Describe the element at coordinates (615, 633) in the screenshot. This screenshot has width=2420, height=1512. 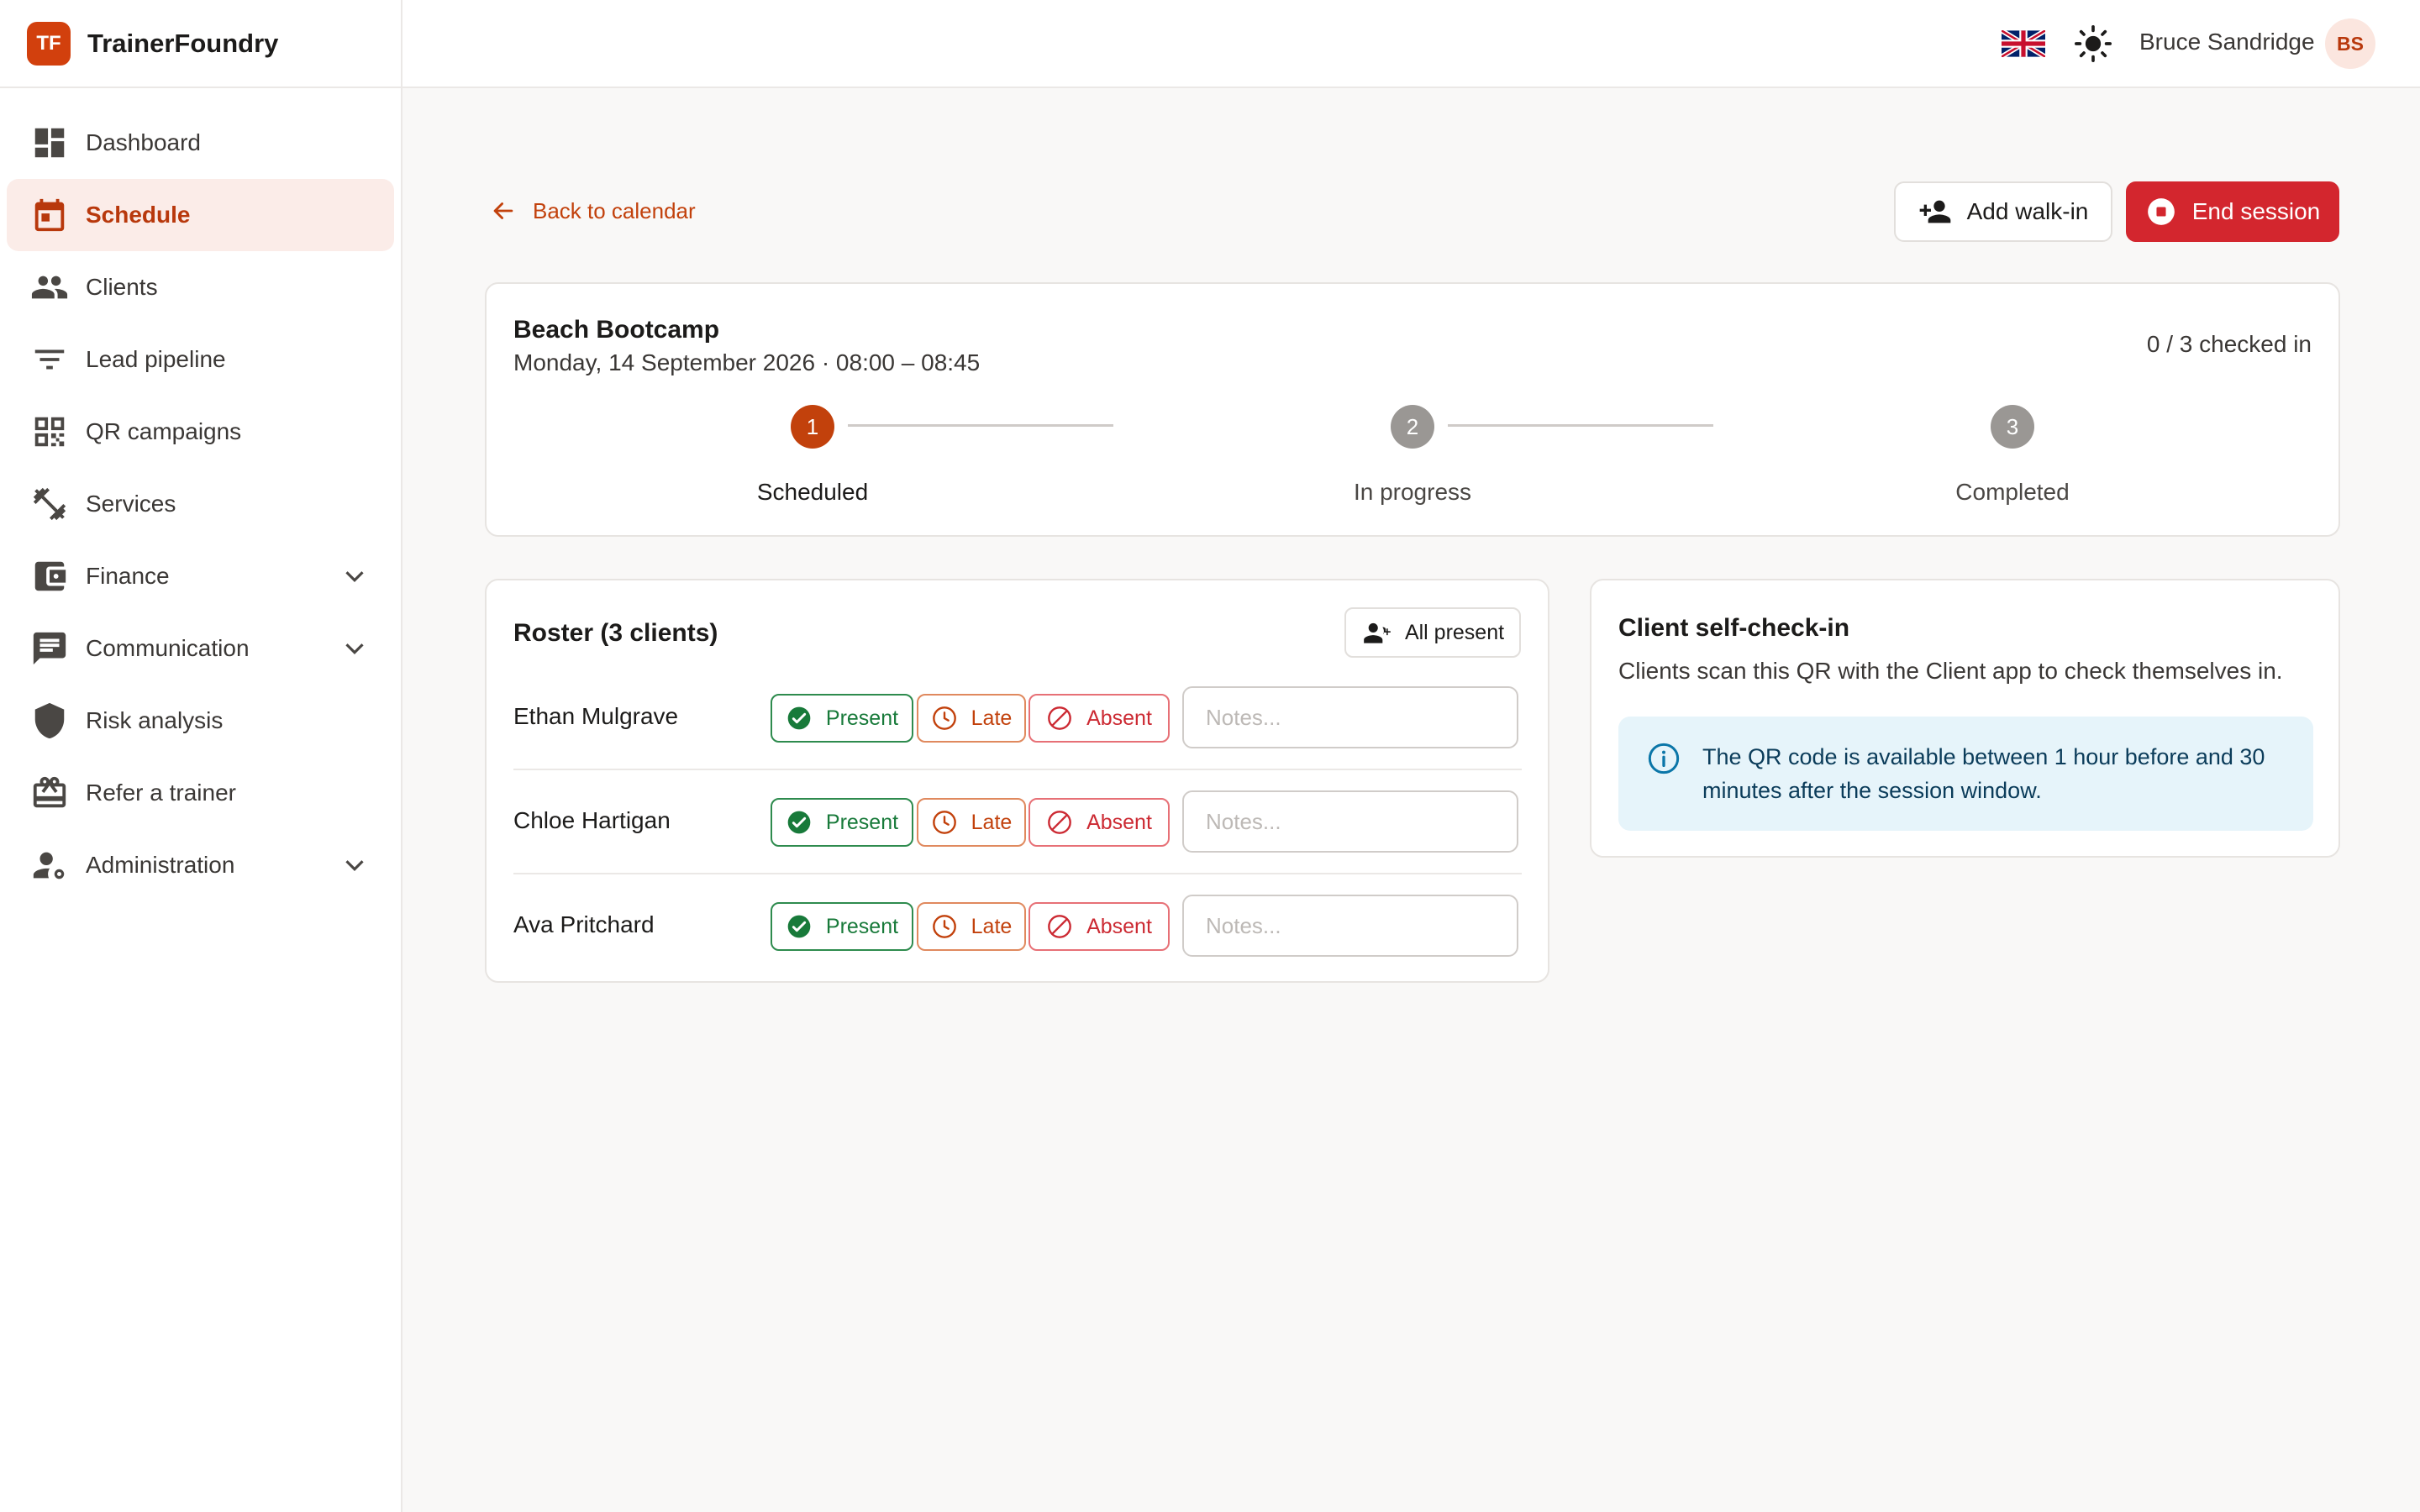
I see `roster-title: Roster (3 clients)` at that location.